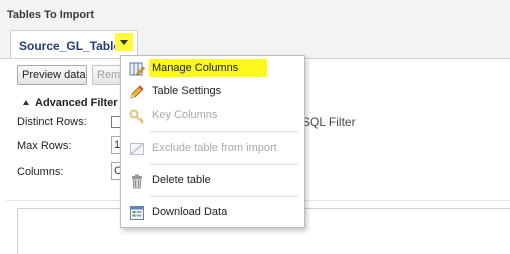 This screenshot has height=254, width=510. What do you see at coordinates (137, 149) in the screenshot?
I see `exclude-icon` at bounding box center [137, 149].